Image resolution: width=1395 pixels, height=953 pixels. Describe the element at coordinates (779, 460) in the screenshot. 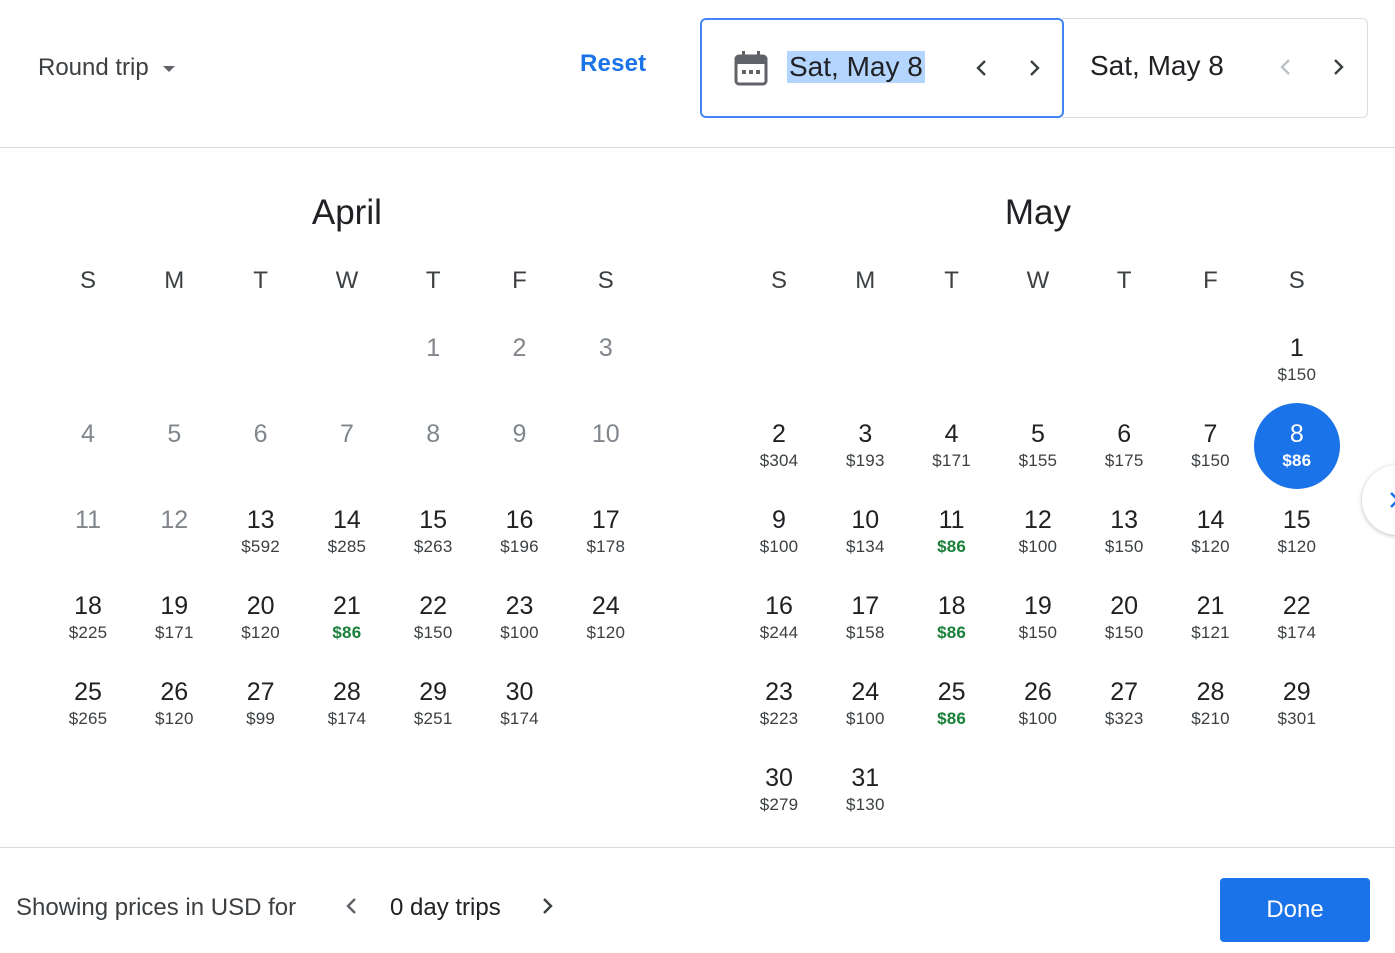

I see `date-price: $304` at that location.